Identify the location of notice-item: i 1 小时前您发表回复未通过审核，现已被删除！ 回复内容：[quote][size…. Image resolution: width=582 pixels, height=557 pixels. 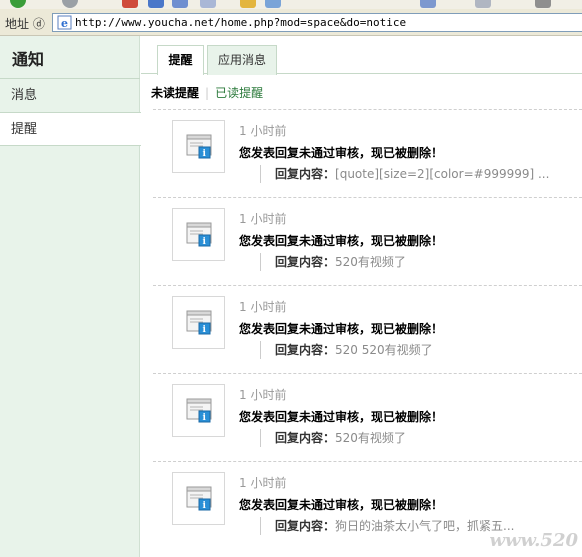
(367, 153).